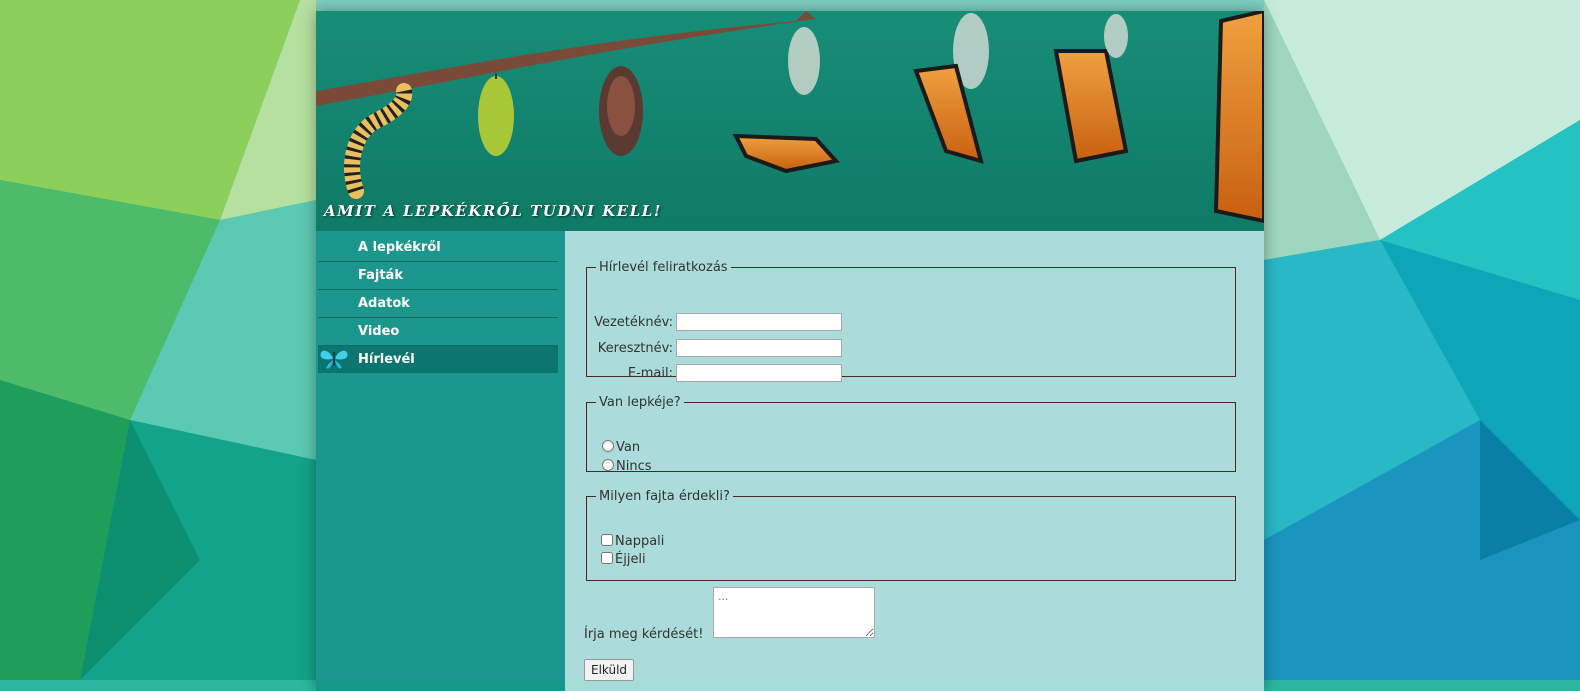  Describe the element at coordinates (609, 670) in the screenshot. I see `submit-button: Elküld` at that location.